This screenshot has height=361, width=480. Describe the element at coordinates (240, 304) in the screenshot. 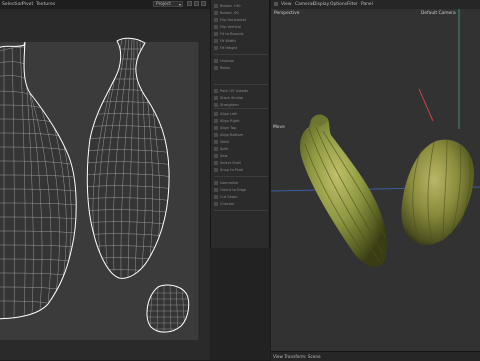

I see `tools-menu-empty-area` at that location.